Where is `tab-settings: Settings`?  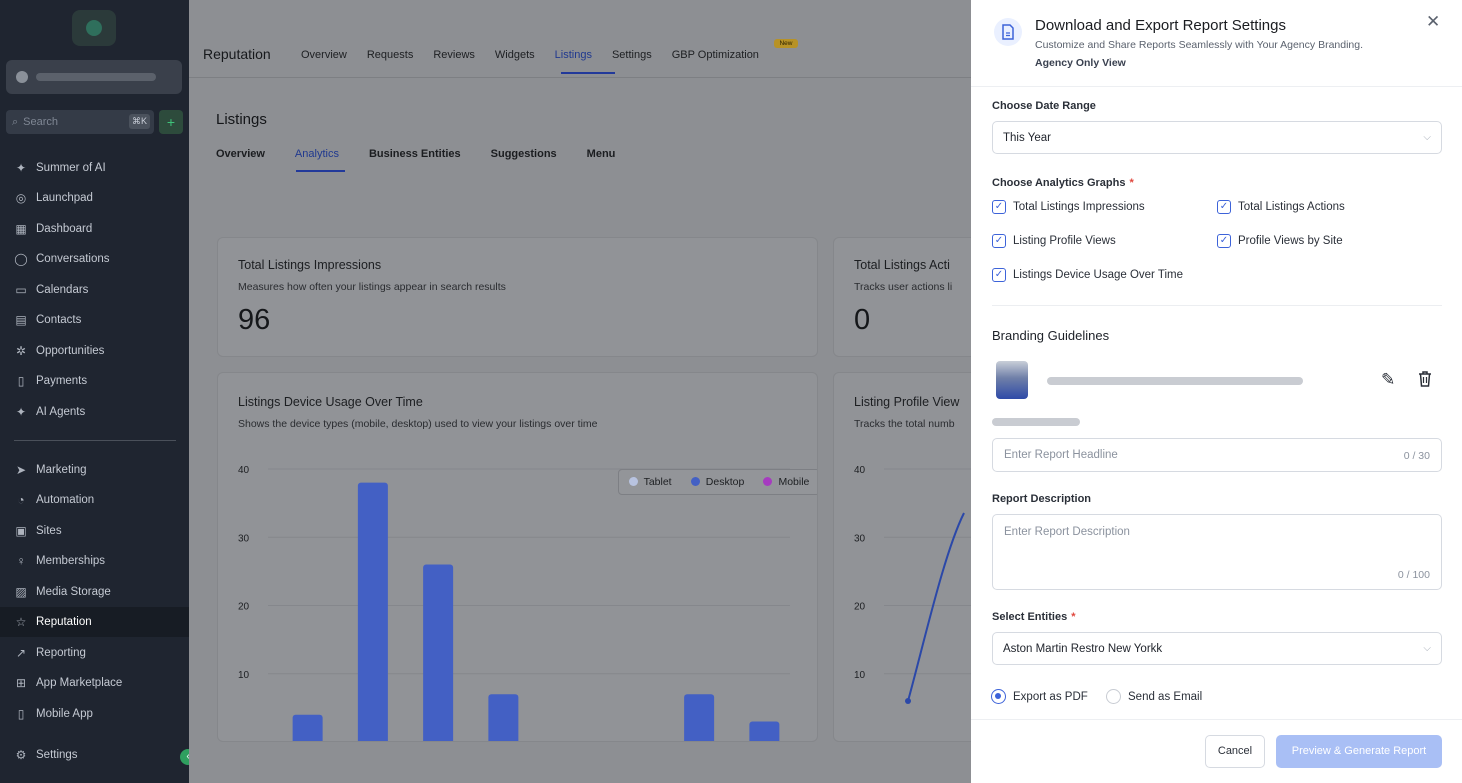
tab-settings: Settings is located at coordinates (632, 55).